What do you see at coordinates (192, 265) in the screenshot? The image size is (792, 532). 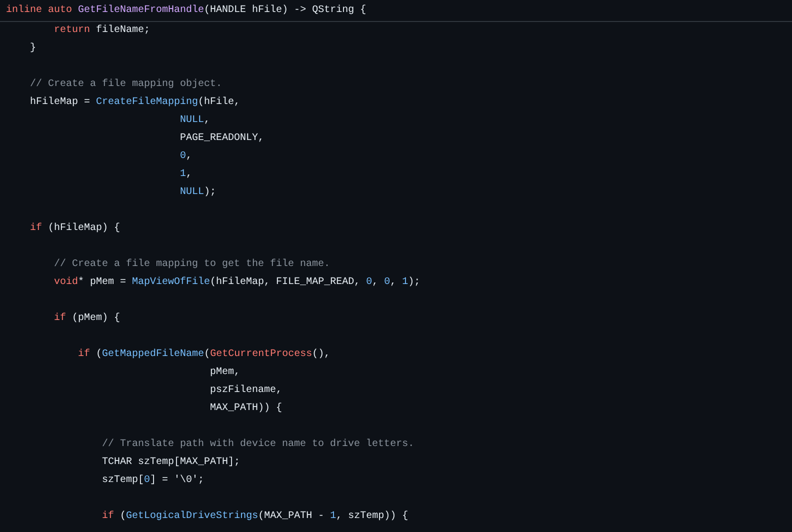 I see `code-comment: // Create a file mapping to get the file name.` at bounding box center [192, 265].